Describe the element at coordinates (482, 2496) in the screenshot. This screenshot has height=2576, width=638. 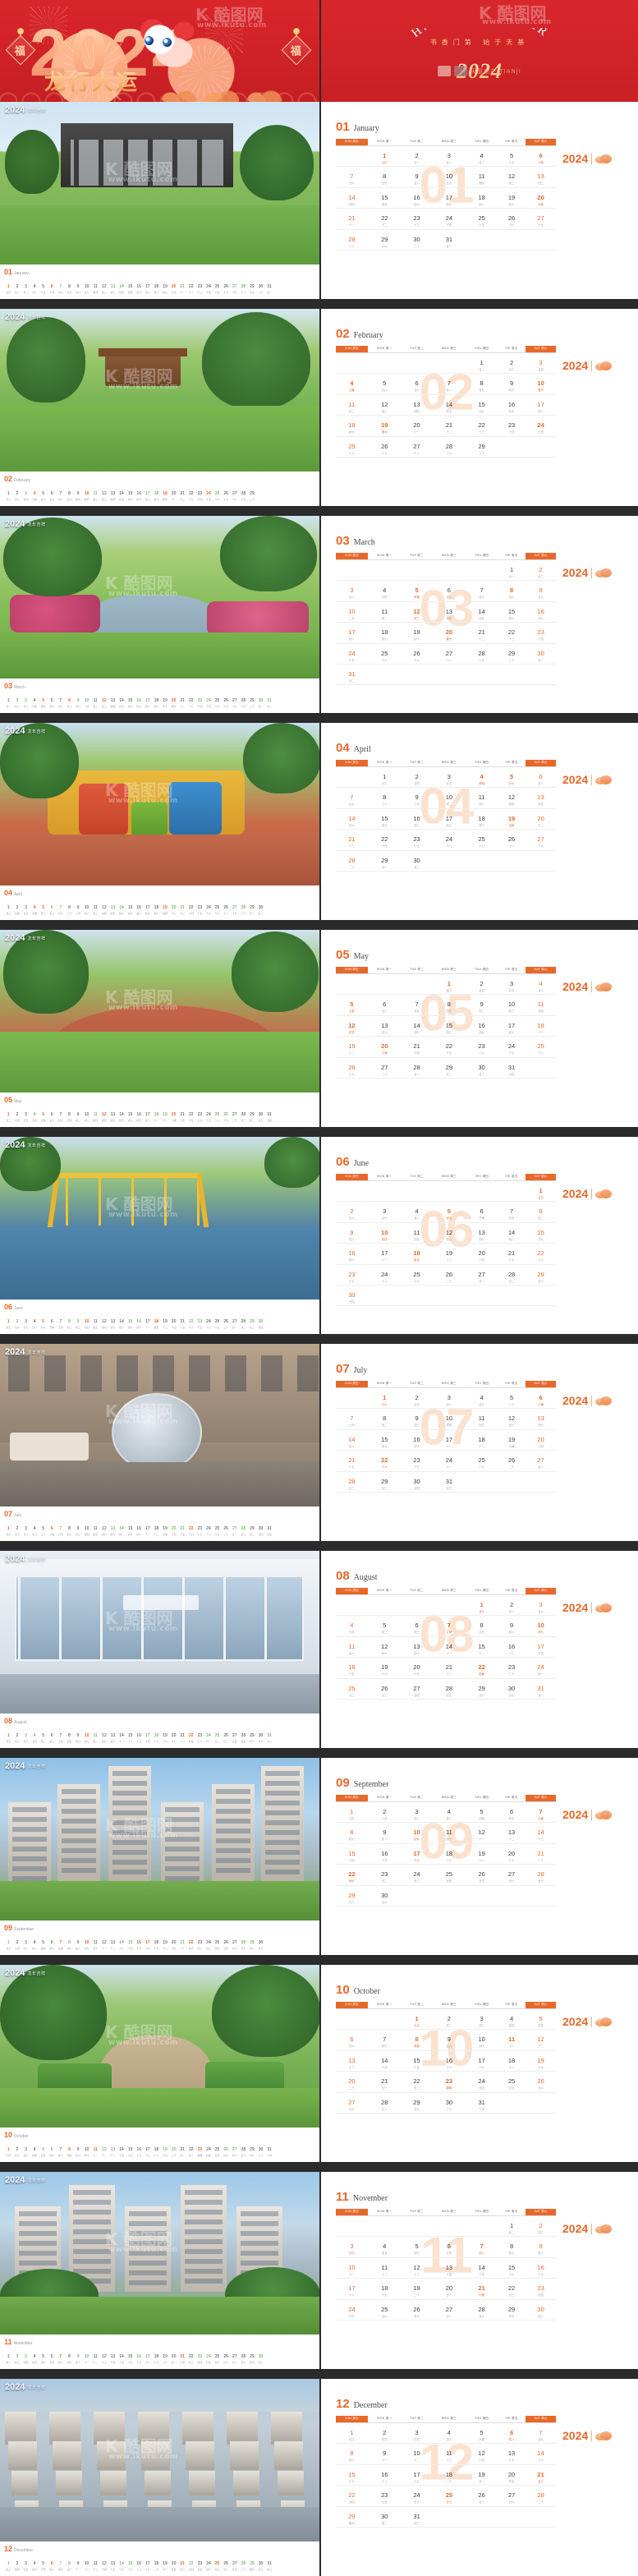
I see `day-cell: 26 廿八` at that location.